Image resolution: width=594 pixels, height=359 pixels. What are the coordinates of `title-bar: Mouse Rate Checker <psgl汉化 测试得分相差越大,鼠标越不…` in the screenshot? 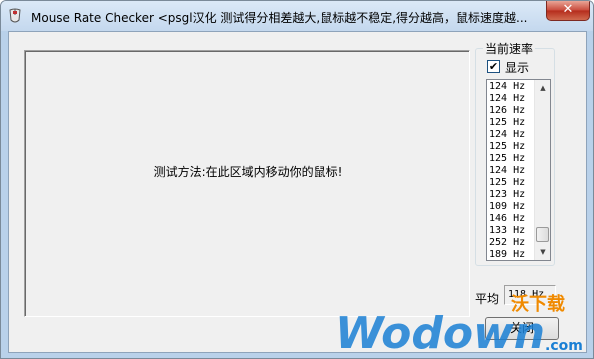 It's located at (297, 16).